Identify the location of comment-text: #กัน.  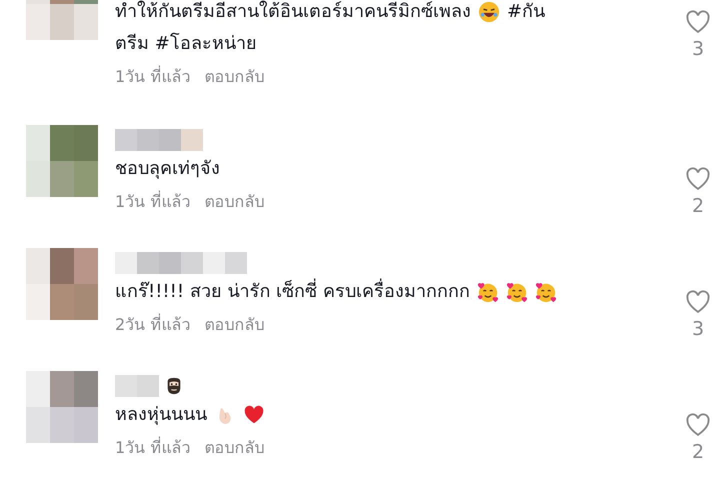
(526, 12).